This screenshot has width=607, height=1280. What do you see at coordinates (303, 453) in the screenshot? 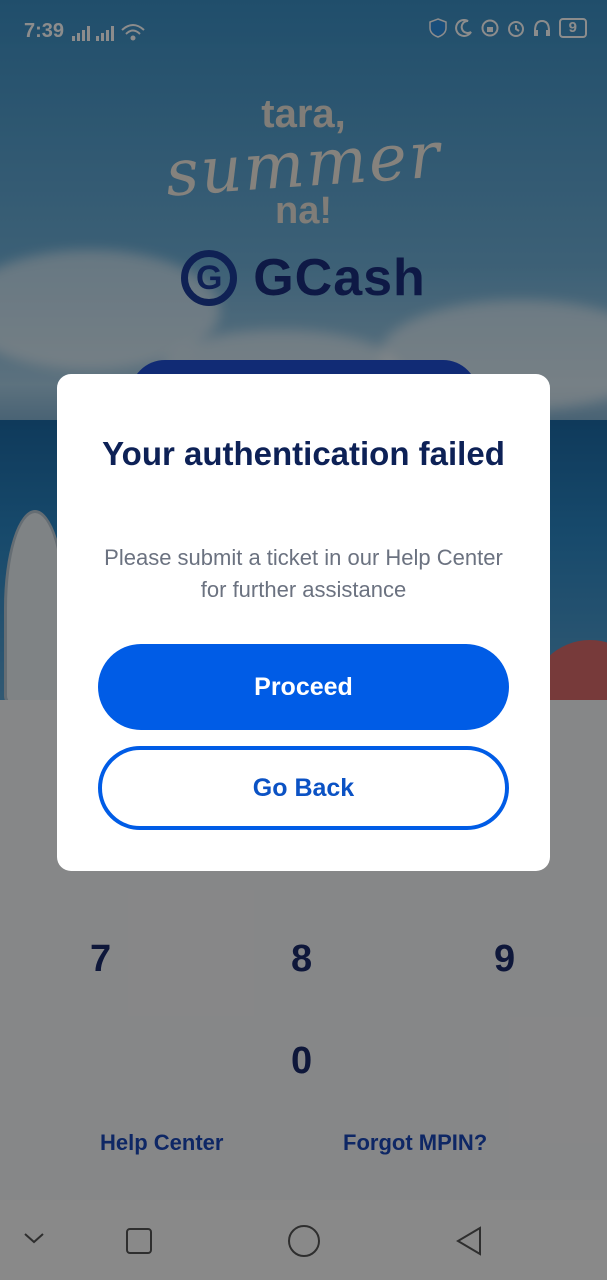
I see `dialog-title: Your authentication failed` at bounding box center [303, 453].